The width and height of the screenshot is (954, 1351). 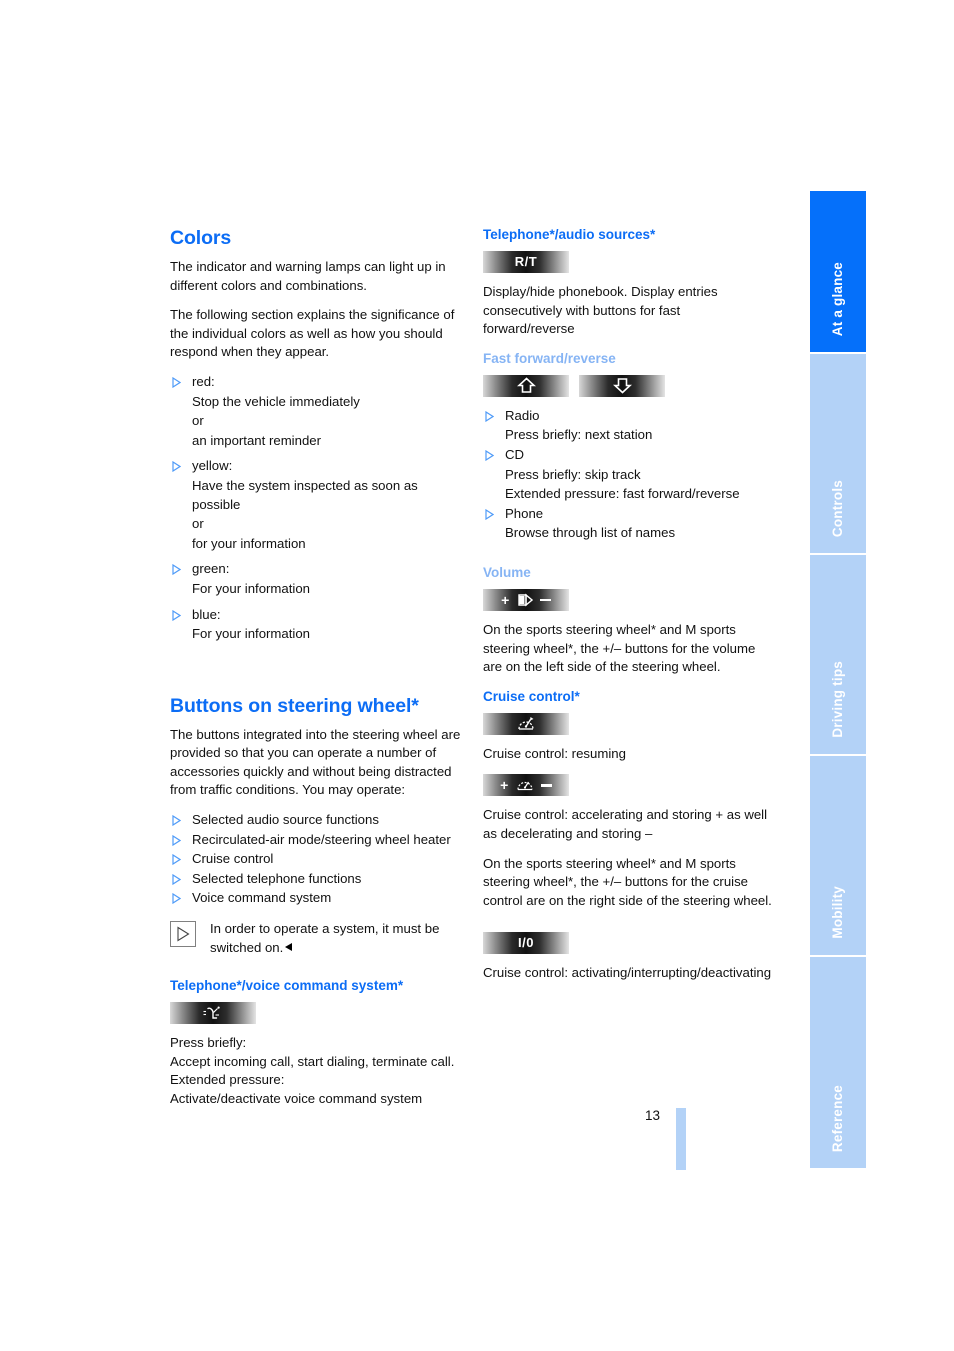 I want to click on button-row-phone-voice, so click(x=316, y=1013).